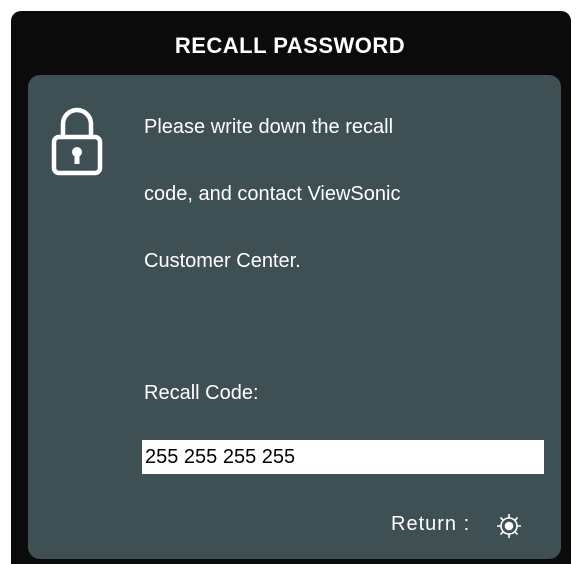  I want to click on recall-code-field: 255 255 255 255, so click(343, 457).